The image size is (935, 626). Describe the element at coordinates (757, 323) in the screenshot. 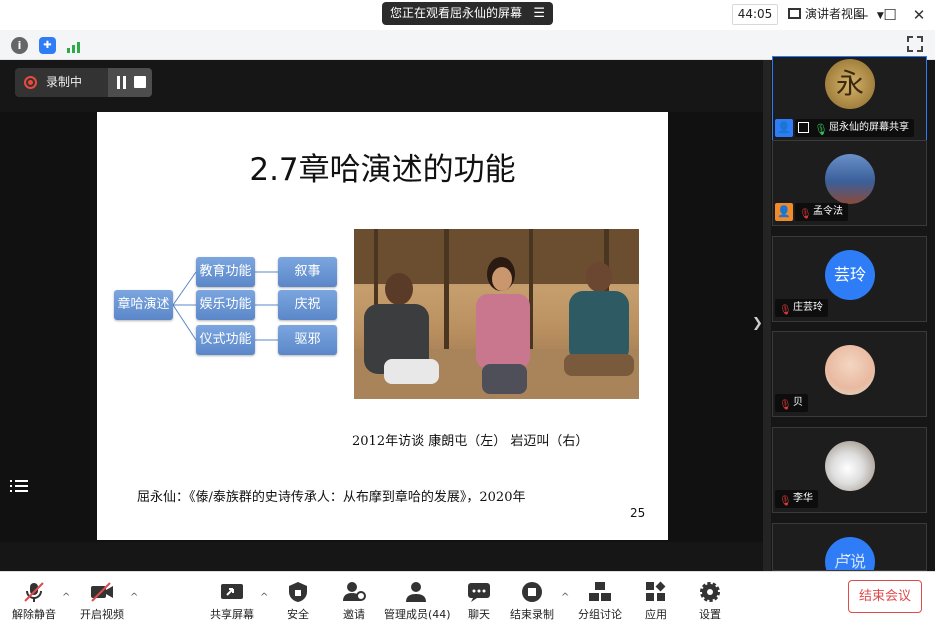

I see `chevron-right-icon: ❯` at that location.